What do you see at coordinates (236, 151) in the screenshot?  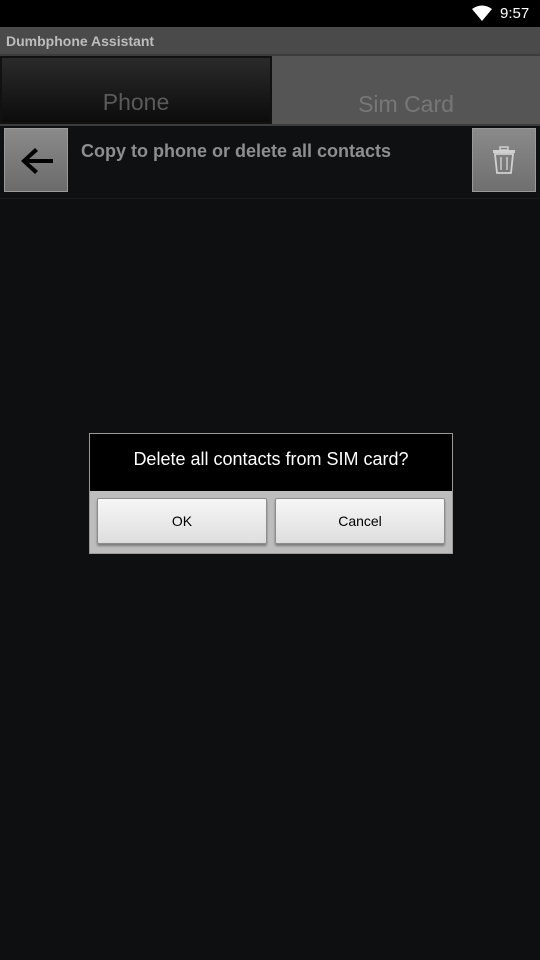 I see `toolbar-description: Copy to phone or delete all contacts` at bounding box center [236, 151].